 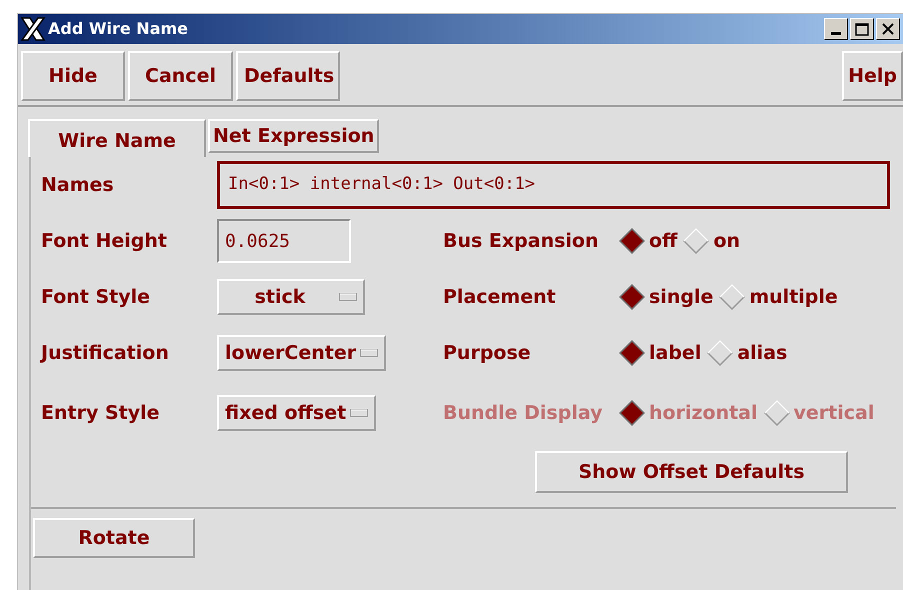 What do you see at coordinates (284, 241) in the screenshot?
I see `font-height-input: 0.0625` at bounding box center [284, 241].